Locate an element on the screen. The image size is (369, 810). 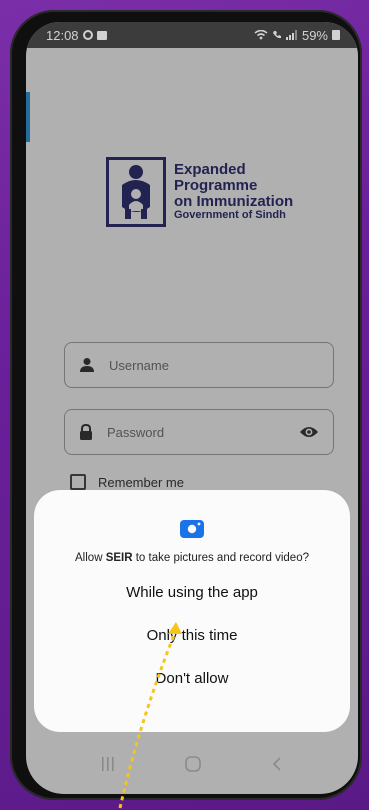
person-icon is located at coordinates (87, 365).